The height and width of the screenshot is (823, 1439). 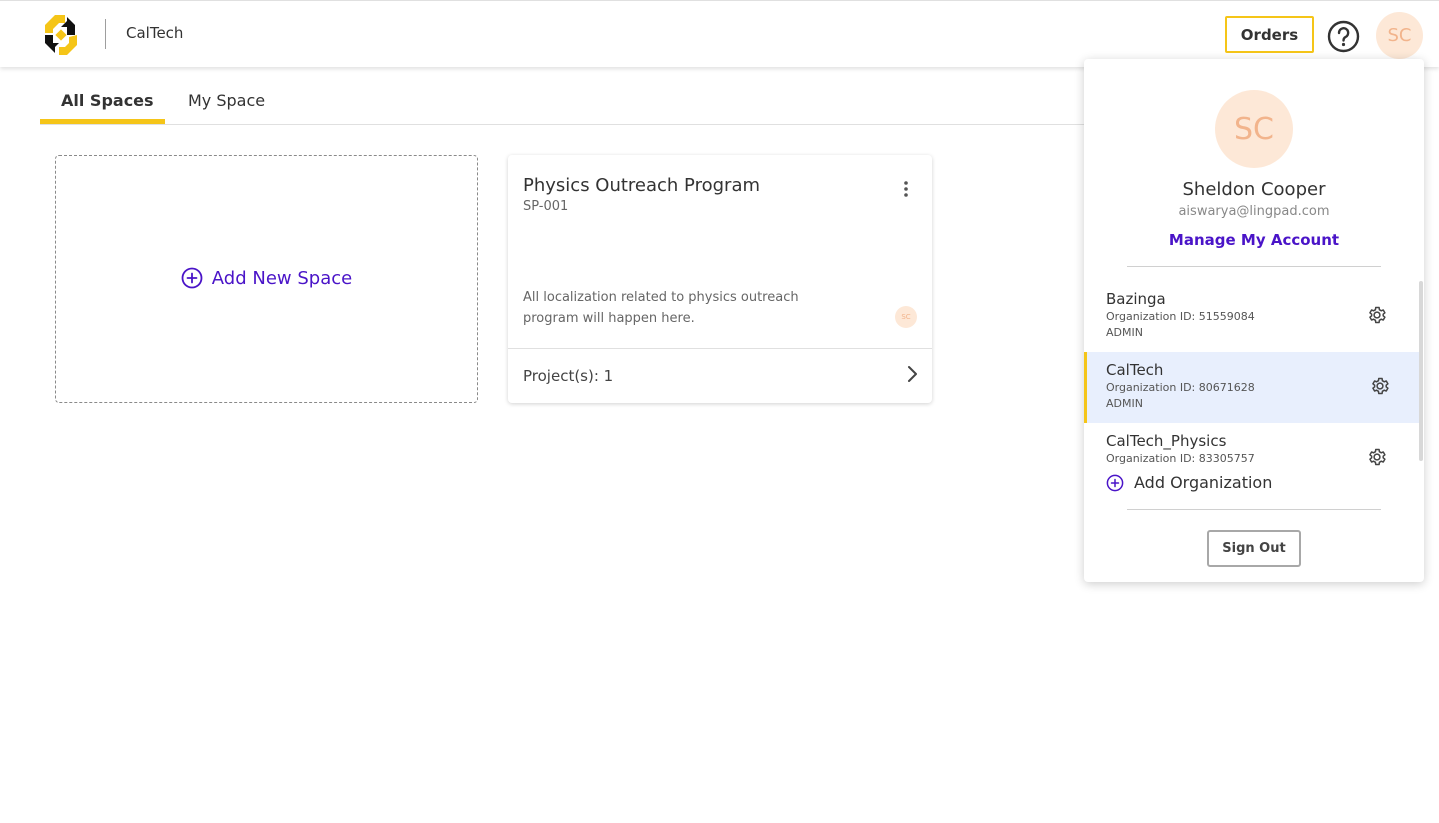 I want to click on help-icon, so click(x=1343, y=36).